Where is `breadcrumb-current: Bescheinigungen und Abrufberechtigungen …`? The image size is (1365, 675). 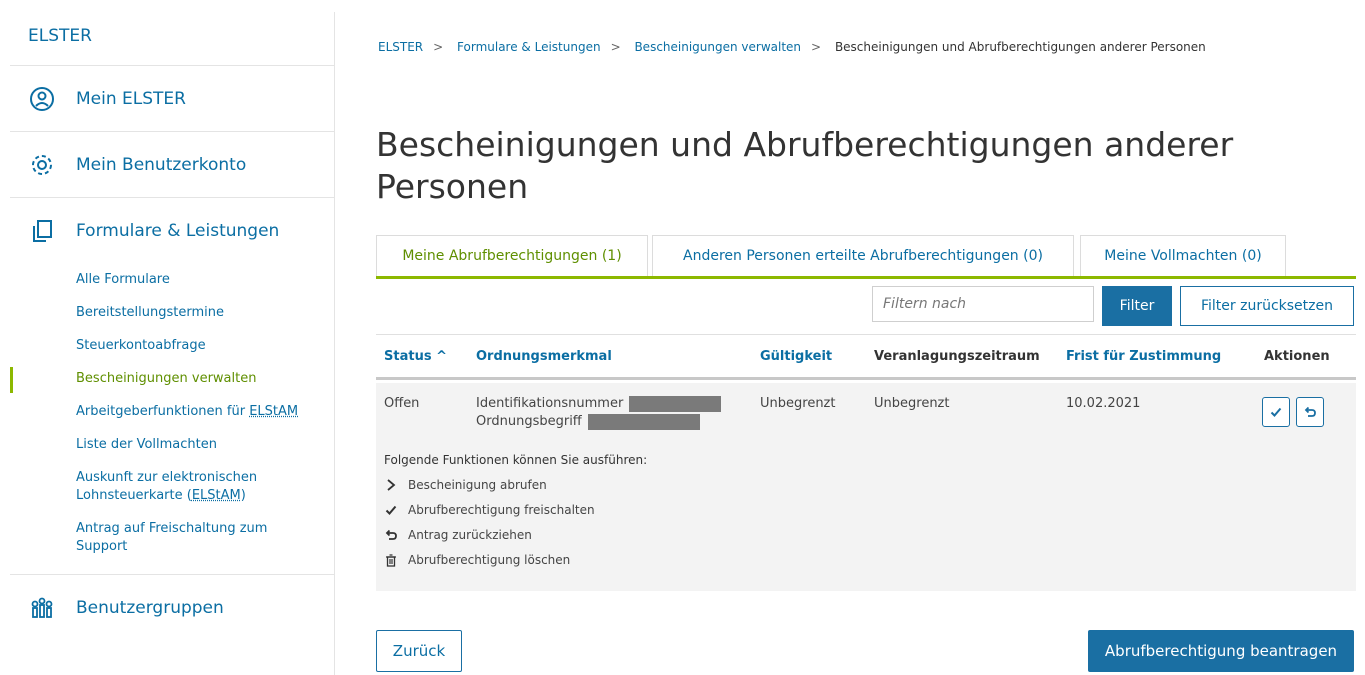
breadcrumb-current: Bescheinigungen und Abrufberechtigungen … is located at coordinates (1020, 47).